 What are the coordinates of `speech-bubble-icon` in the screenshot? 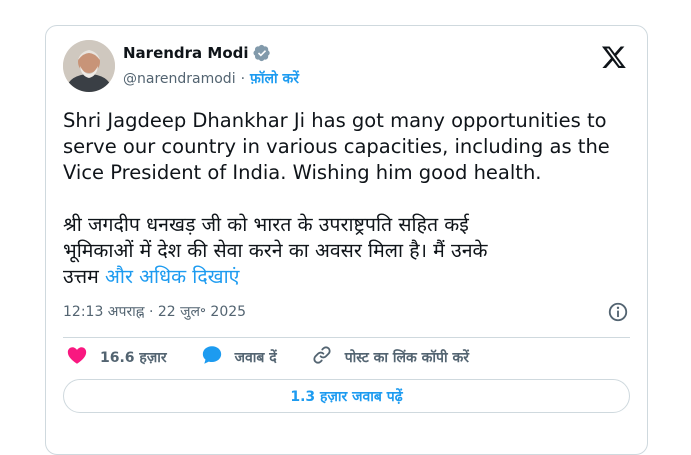 It's located at (218, 357).